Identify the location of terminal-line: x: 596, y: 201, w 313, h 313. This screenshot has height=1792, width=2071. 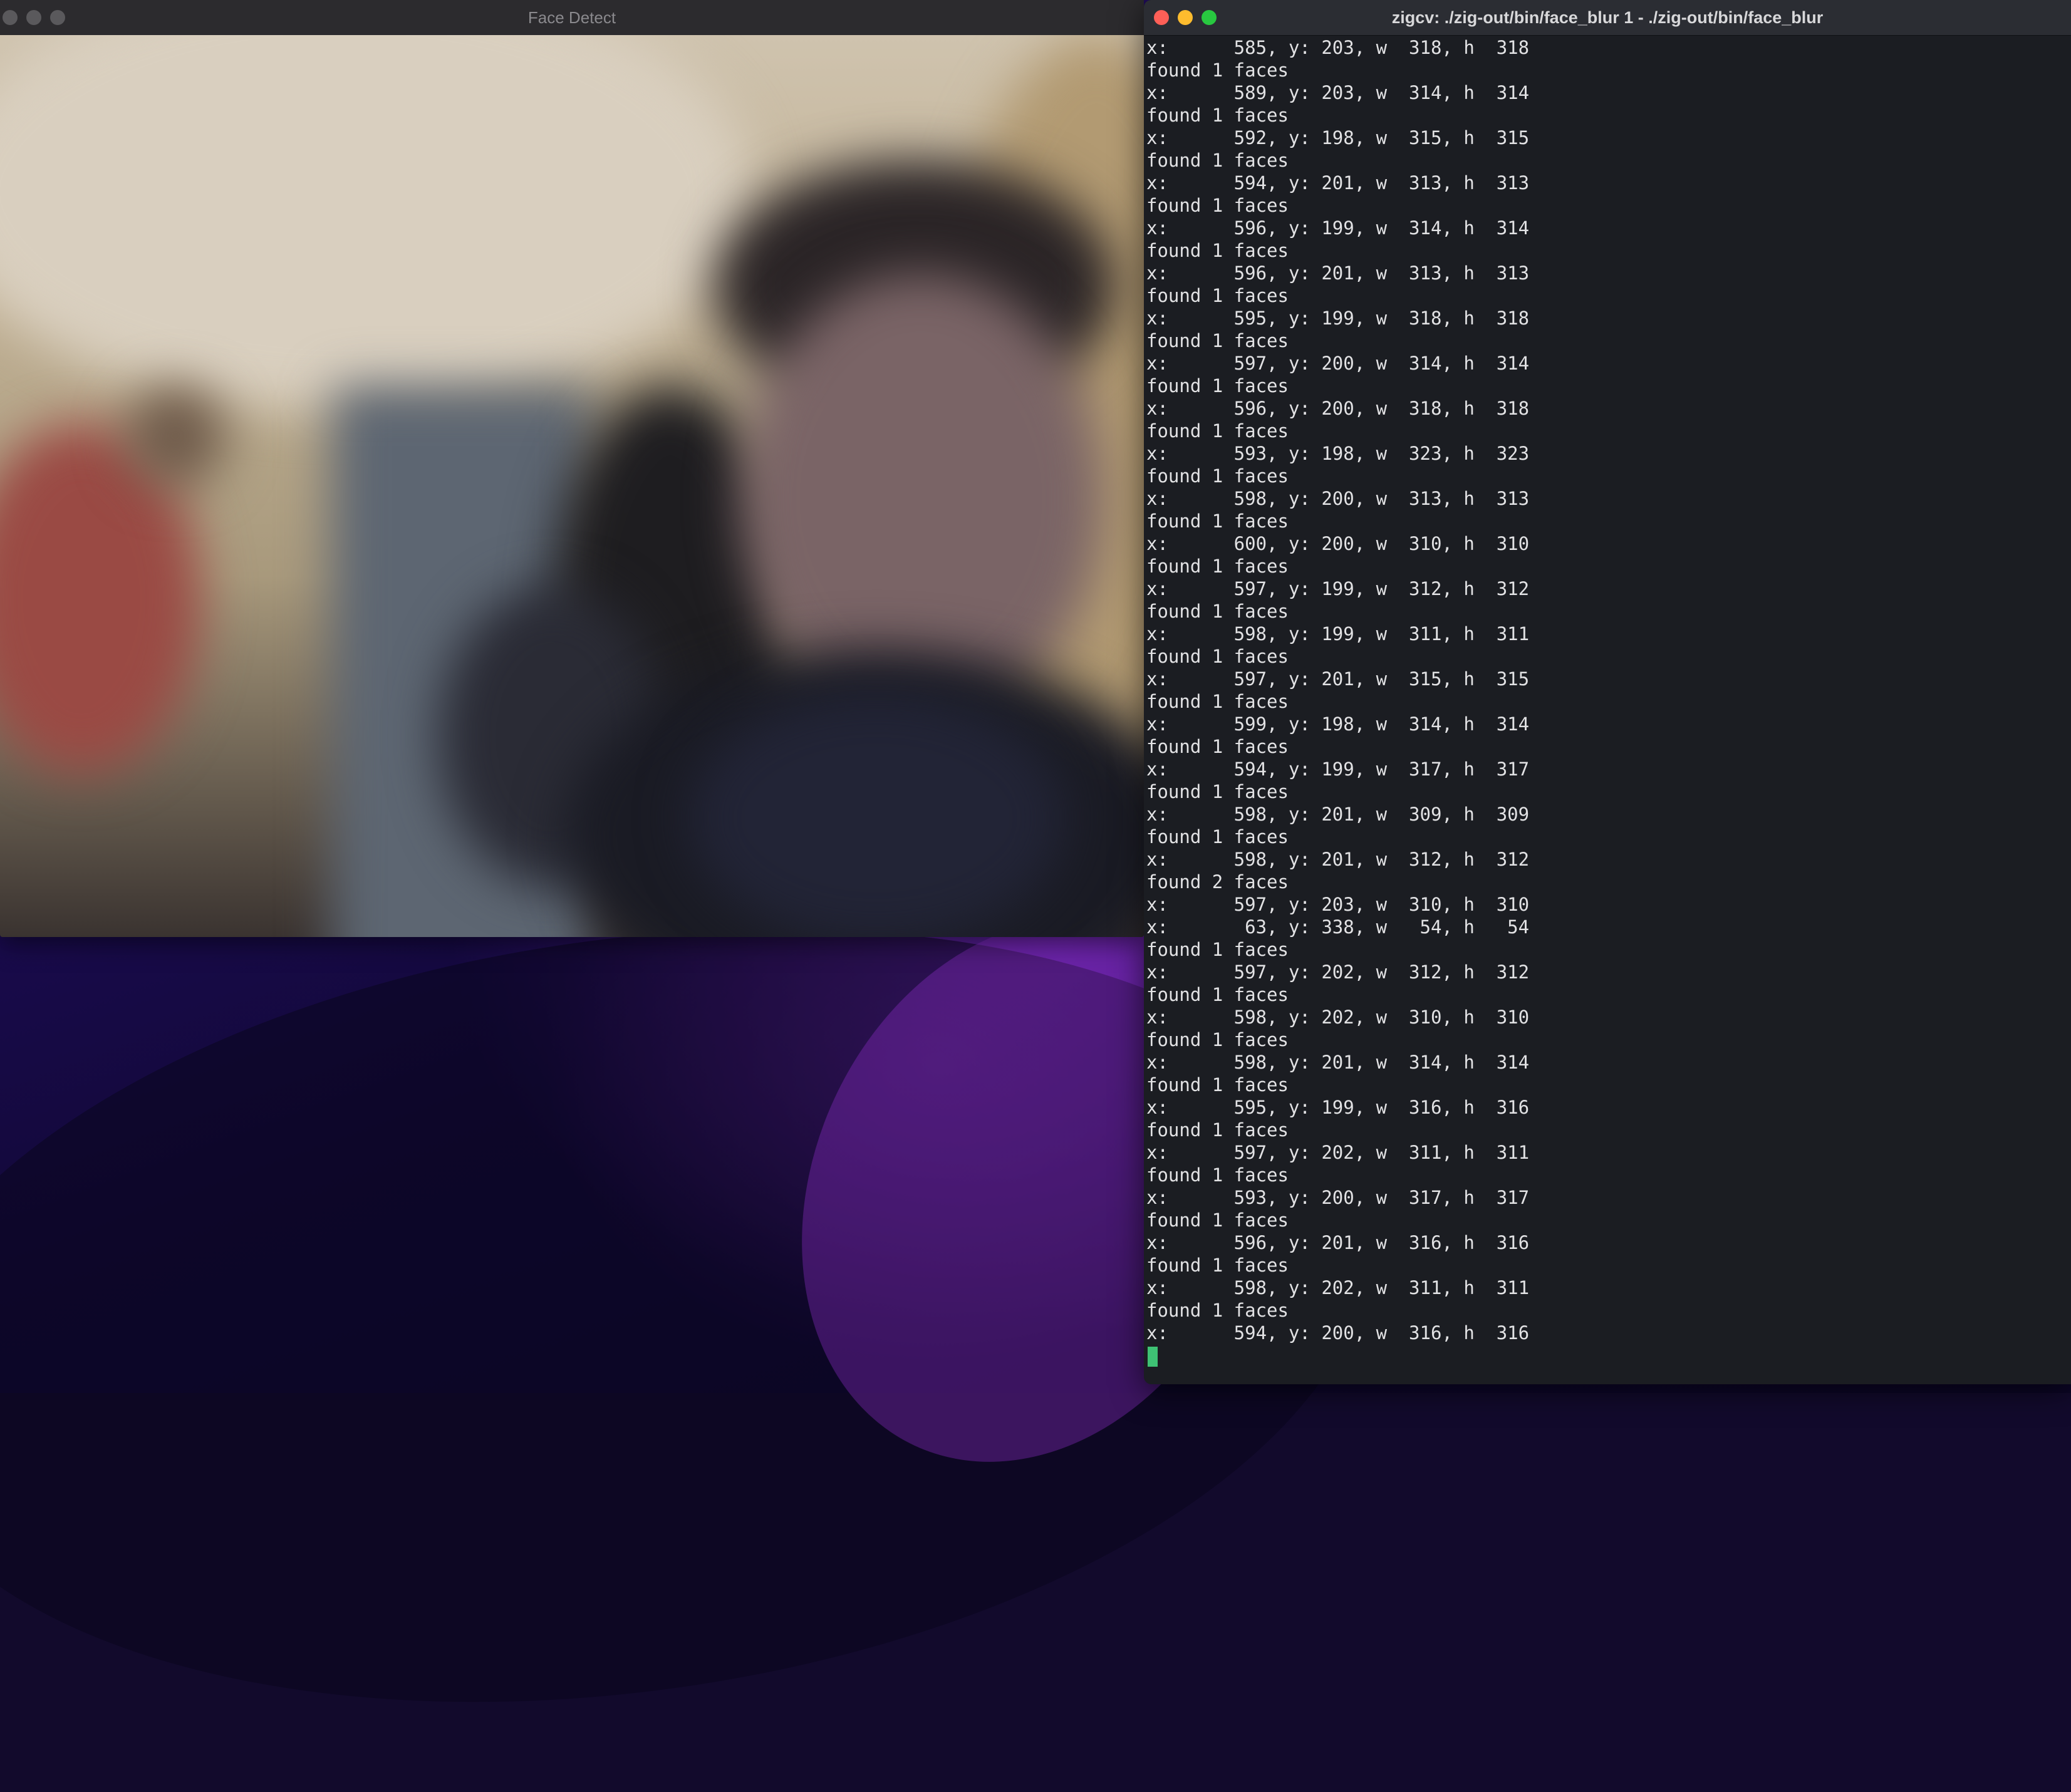
(1338, 273).